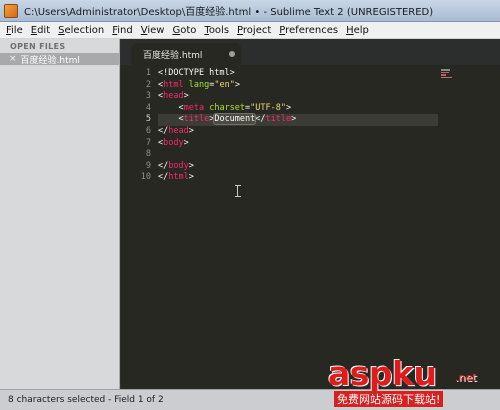 This screenshot has width=500, height=410. Describe the element at coordinates (86, 400) in the screenshot. I see `status-selection-info: 8 characters selected - Field 1 of 2` at that location.